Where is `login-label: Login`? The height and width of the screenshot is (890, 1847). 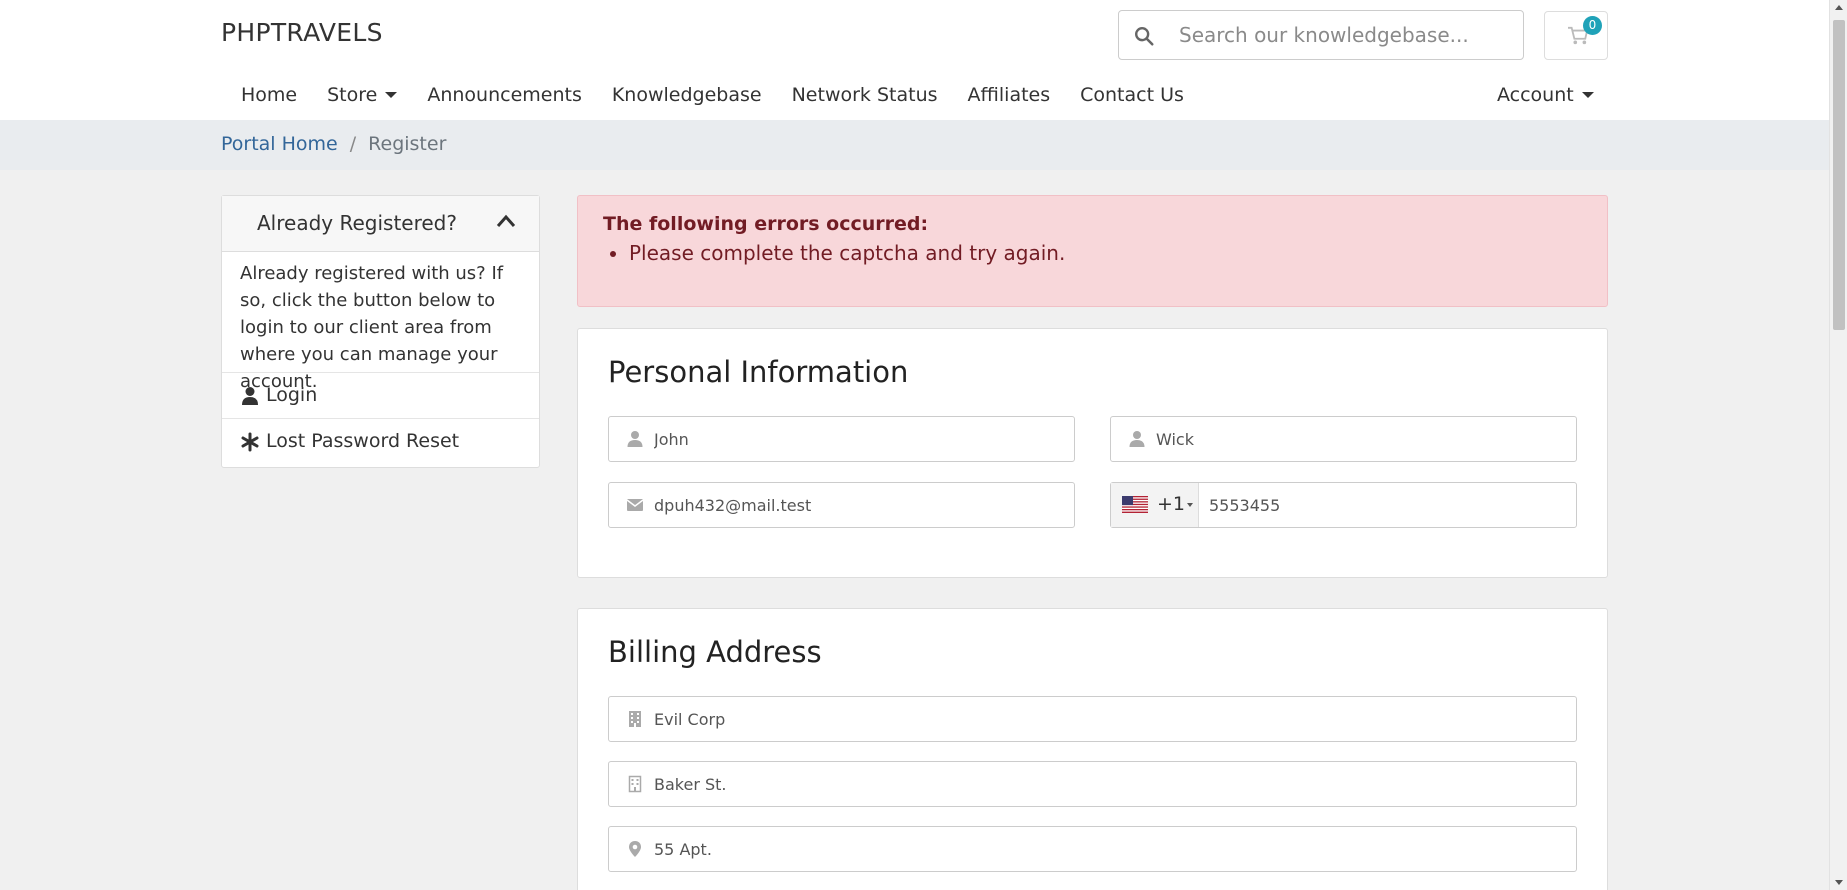 login-label: Login is located at coordinates (292, 395).